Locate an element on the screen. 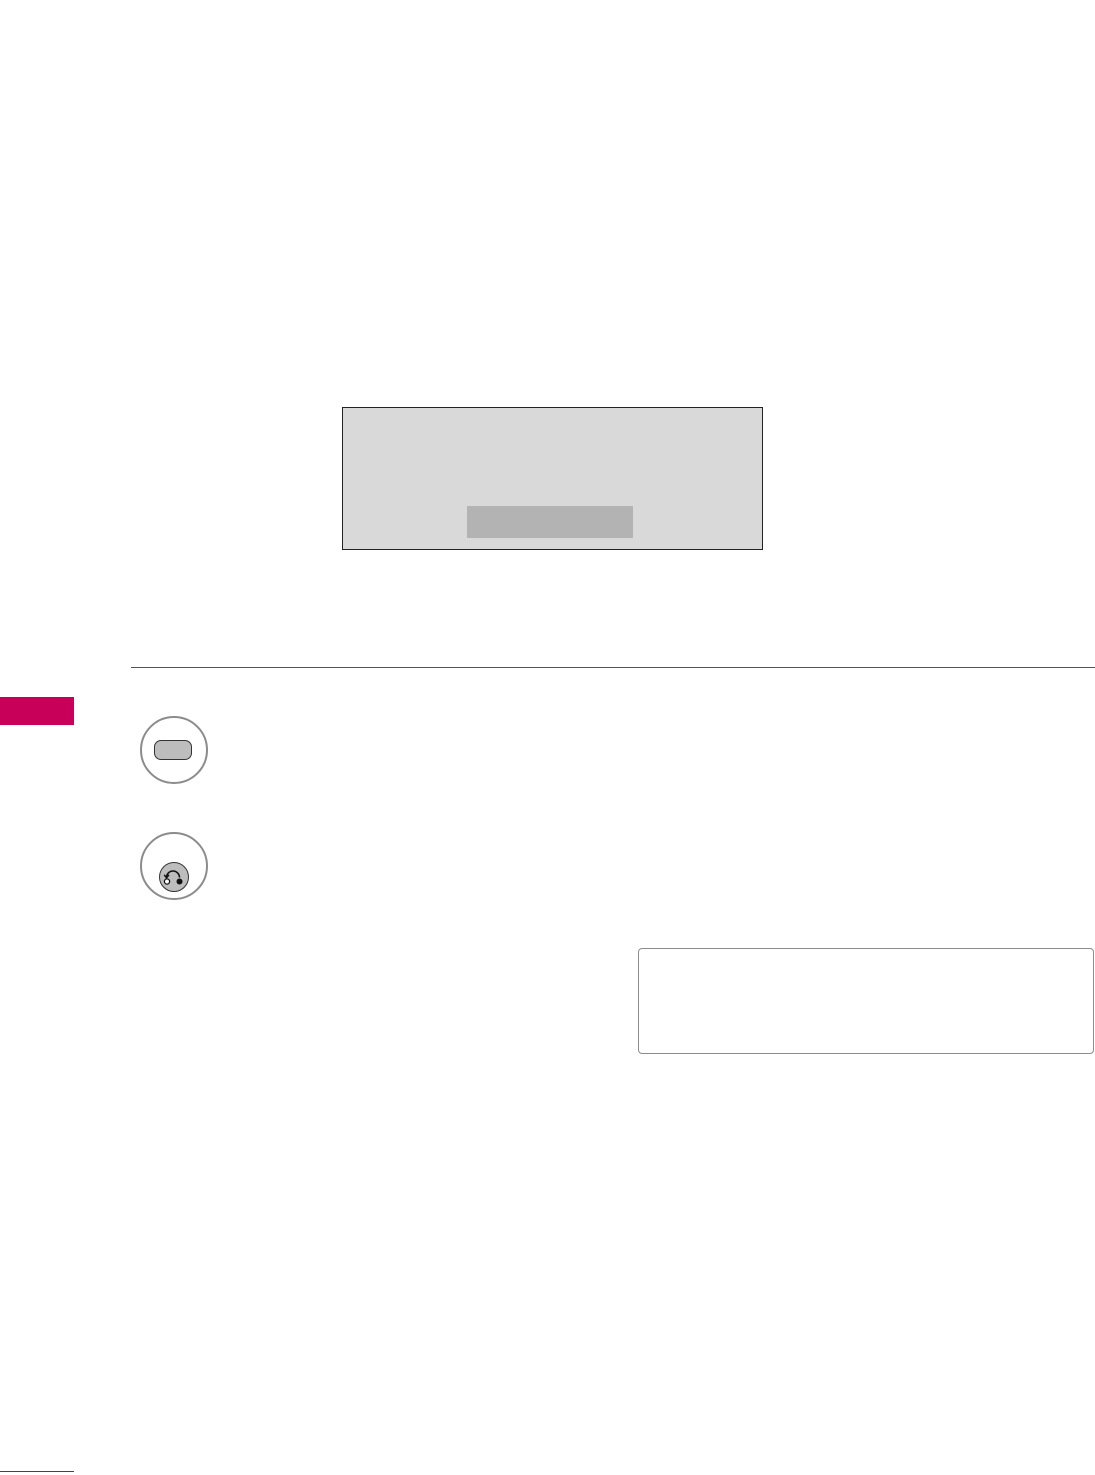  step-2-circle is located at coordinates (174, 866).